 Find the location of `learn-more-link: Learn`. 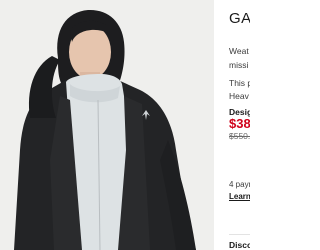

learn-more-link: Learn is located at coordinates (239, 196).